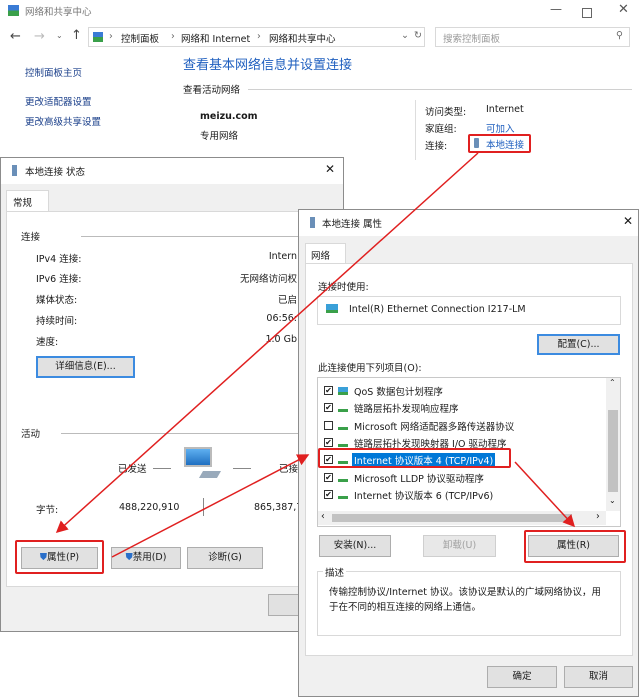  What do you see at coordinates (210, 506) in the screenshot?
I see `arrow-to-ipv4` at bounding box center [210, 506].